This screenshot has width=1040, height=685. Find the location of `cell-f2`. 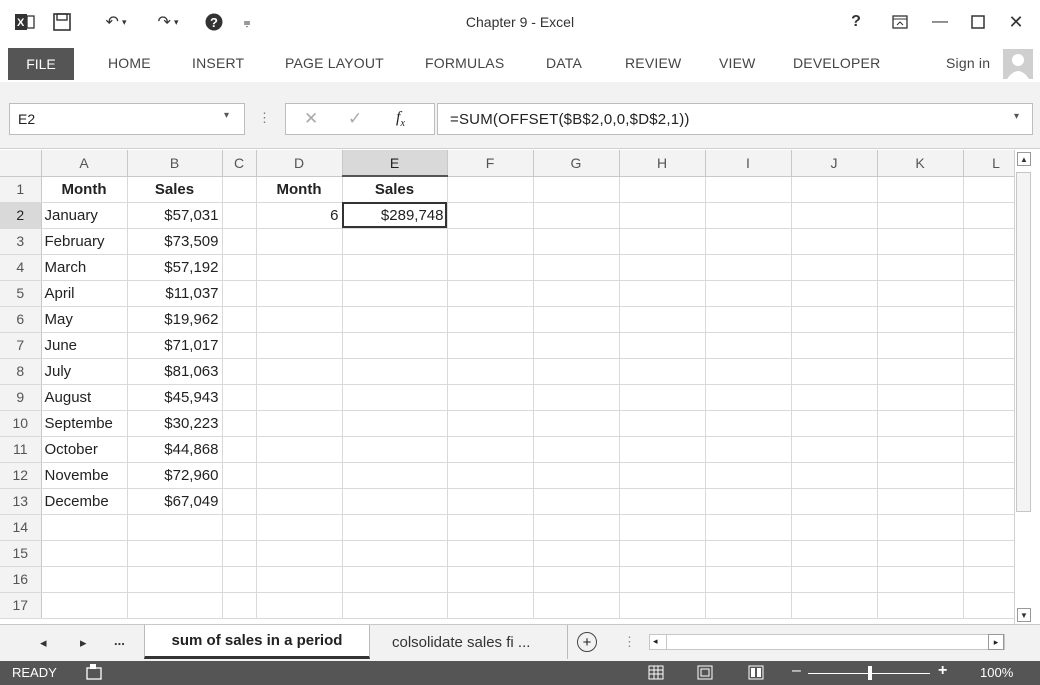

cell-f2 is located at coordinates (490, 215).